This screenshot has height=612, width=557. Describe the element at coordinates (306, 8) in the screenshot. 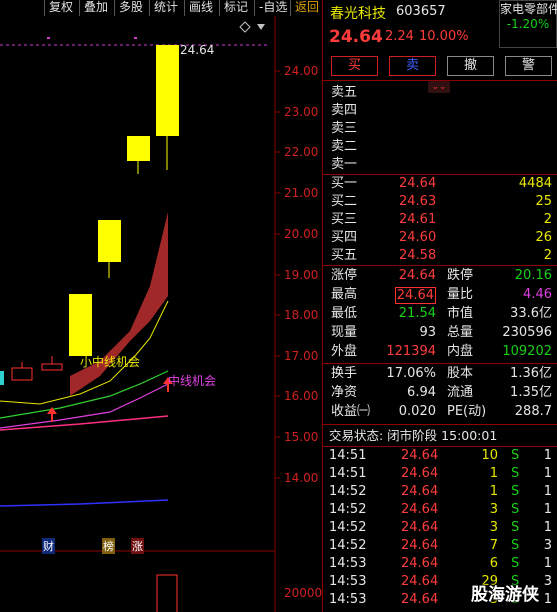

I see `toolbar-back-button: 返回` at that location.